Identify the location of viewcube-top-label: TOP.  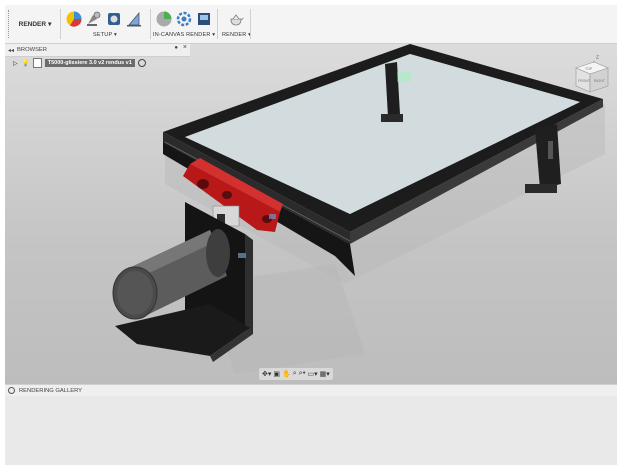
(589, 69).